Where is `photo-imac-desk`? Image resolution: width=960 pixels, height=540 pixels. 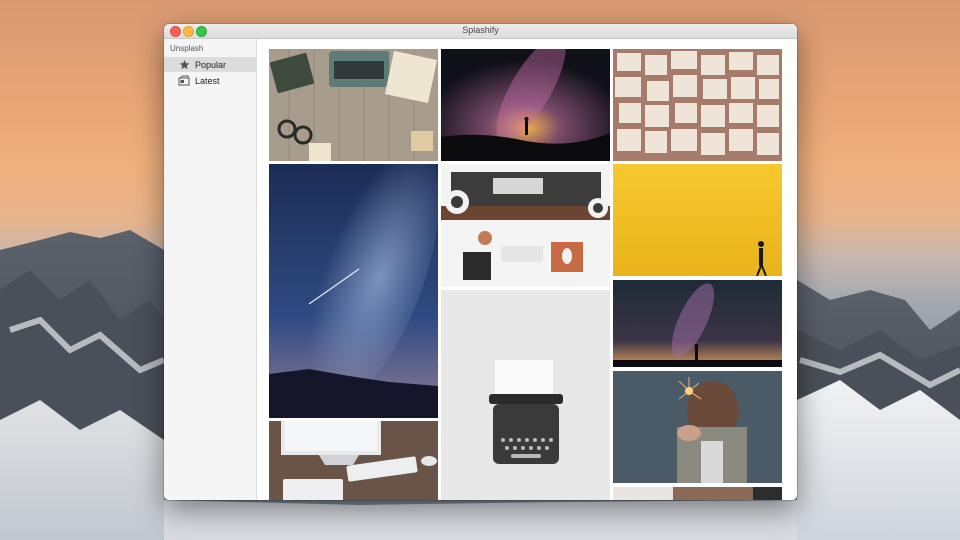
photo-imac-desk is located at coordinates (353, 460).